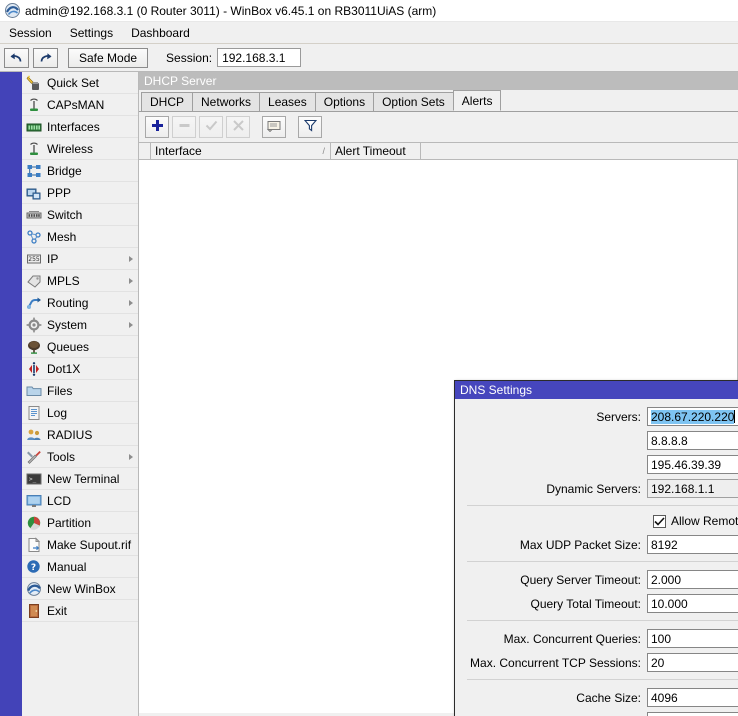  Describe the element at coordinates (323, 151) in the screenshot. I see `sort-ascending-icon: /` at that location.